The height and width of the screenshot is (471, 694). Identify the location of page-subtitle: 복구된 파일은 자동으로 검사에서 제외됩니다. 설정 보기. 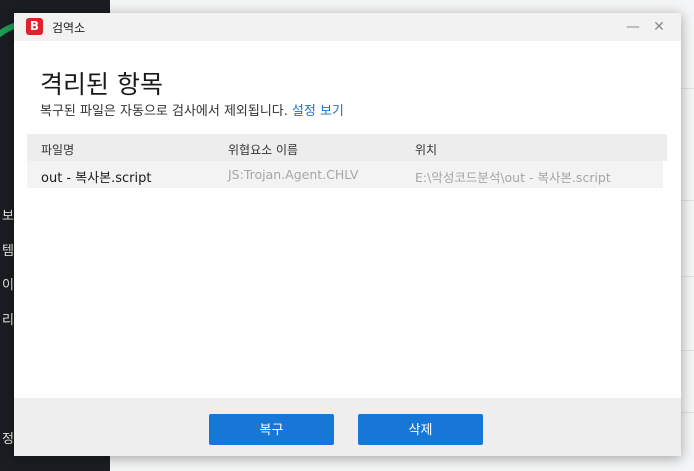
(192, 109).